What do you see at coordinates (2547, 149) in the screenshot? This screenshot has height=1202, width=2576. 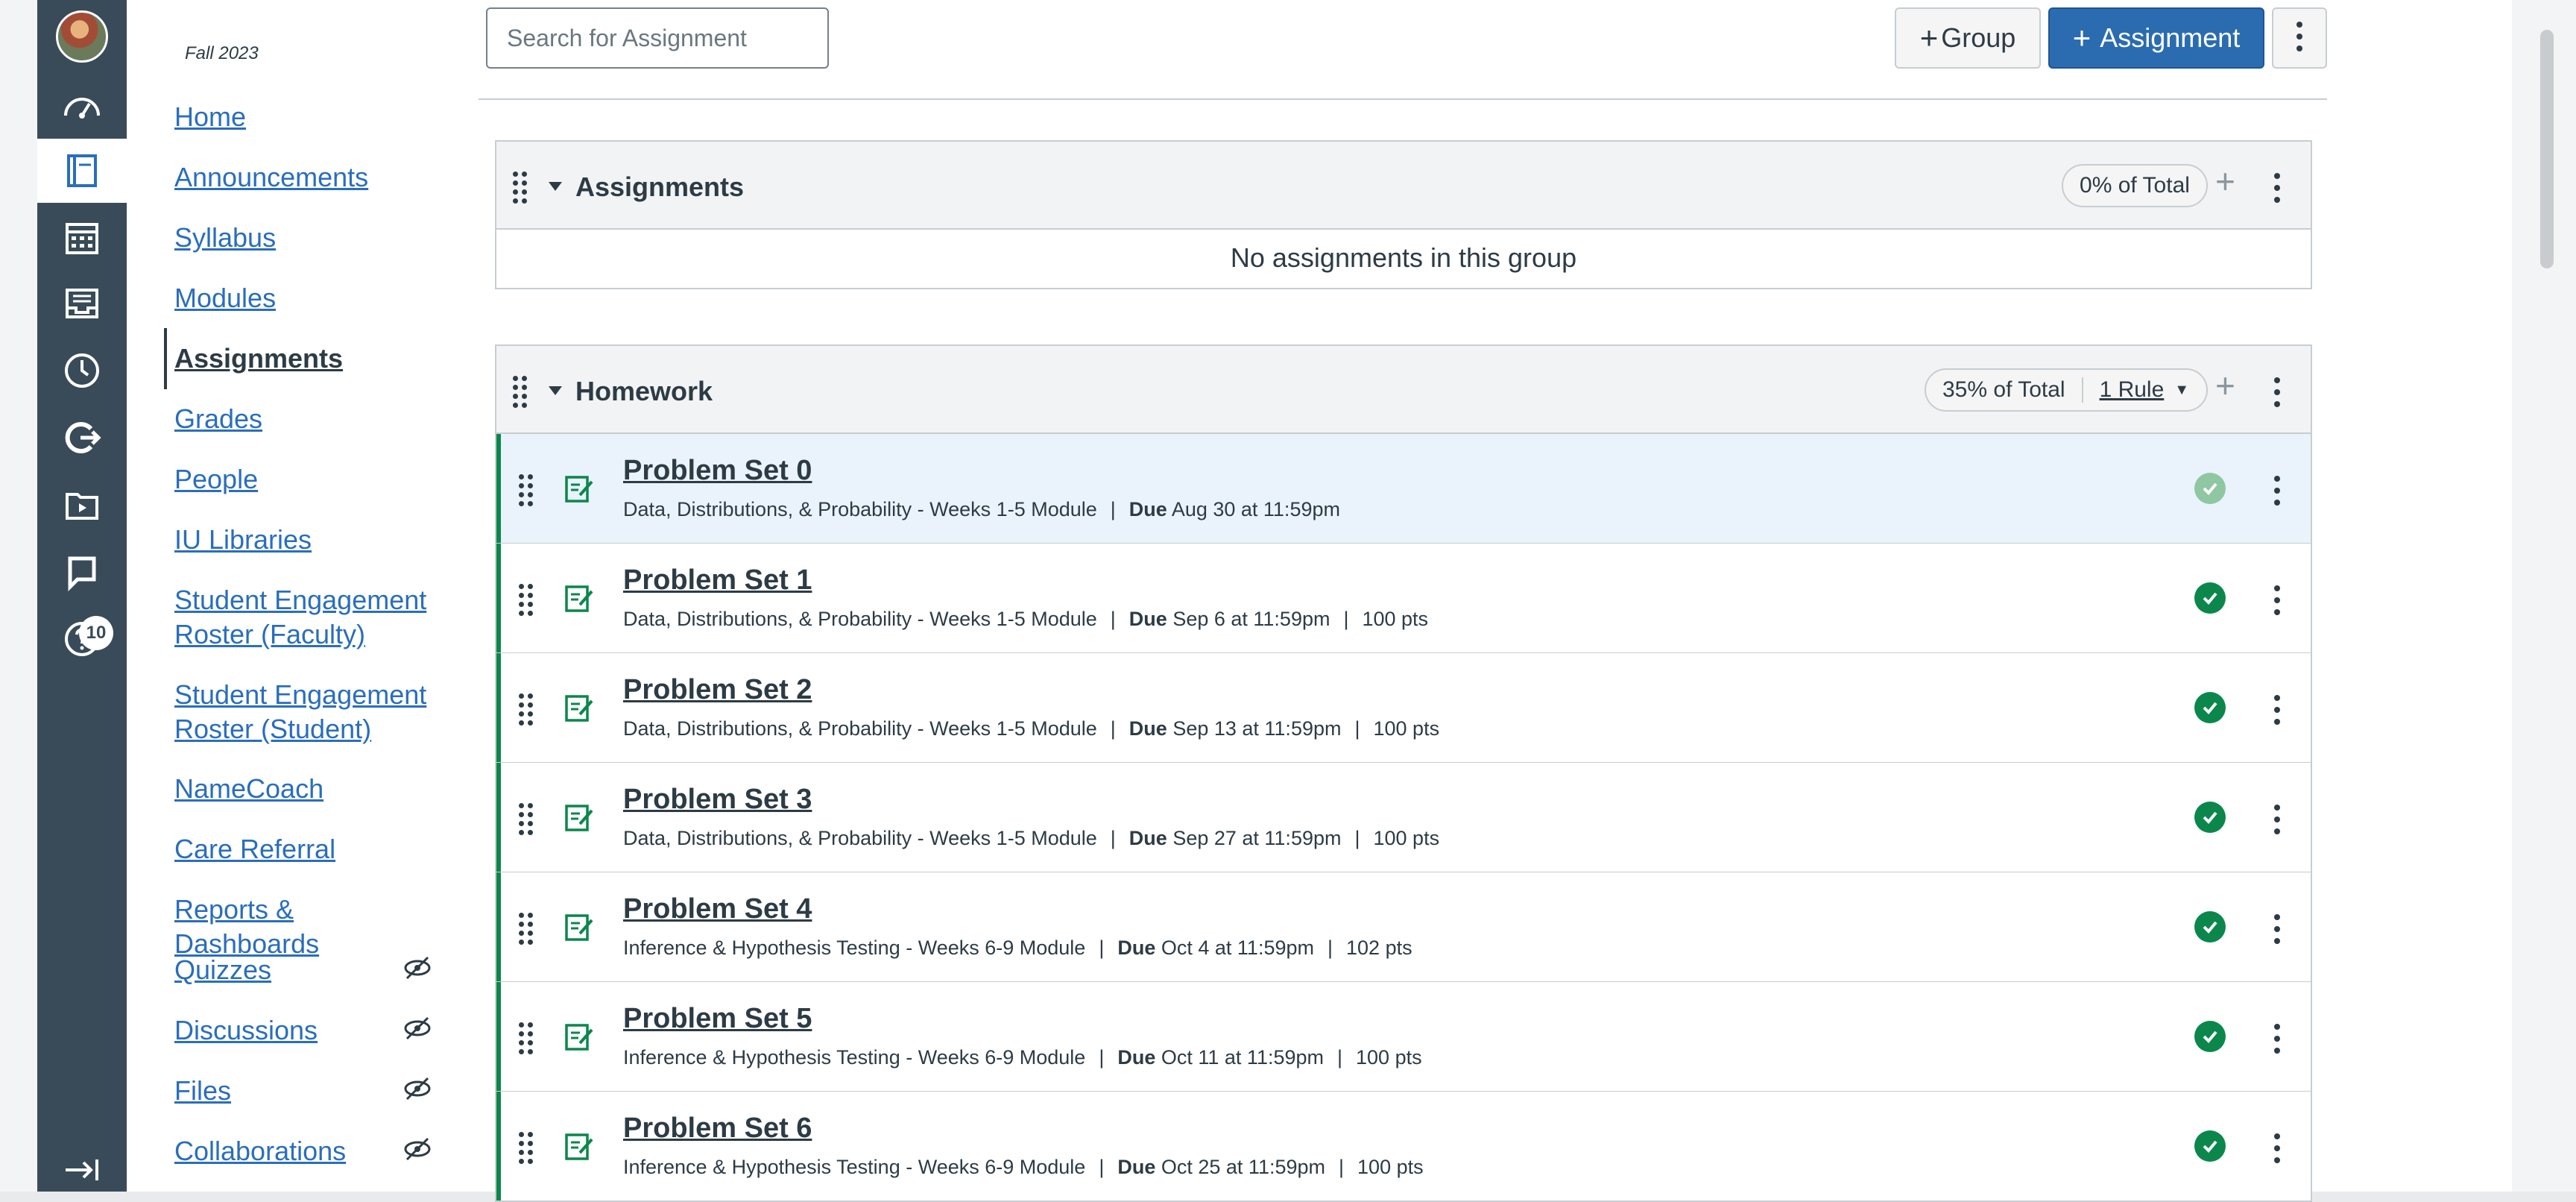 I see `scrollbar` at bounding box center [2547, 149].